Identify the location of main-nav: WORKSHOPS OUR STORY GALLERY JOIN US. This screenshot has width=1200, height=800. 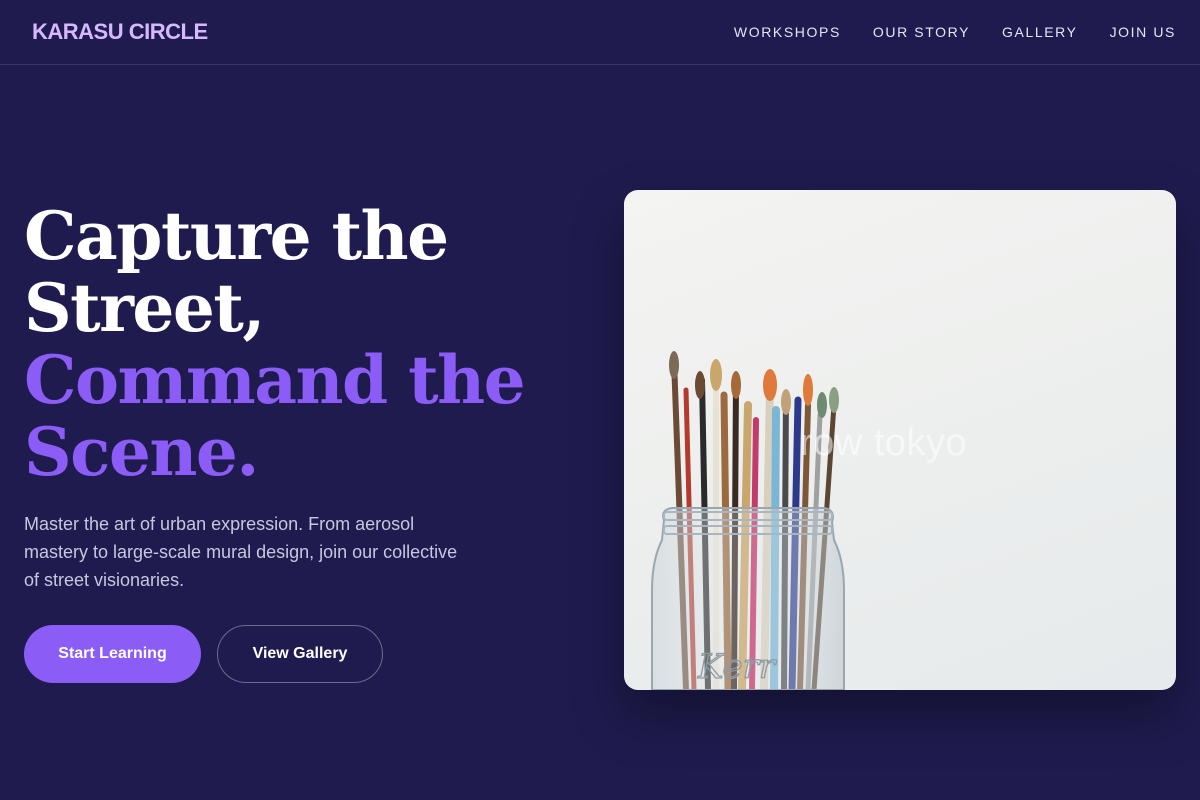
(955, 32).